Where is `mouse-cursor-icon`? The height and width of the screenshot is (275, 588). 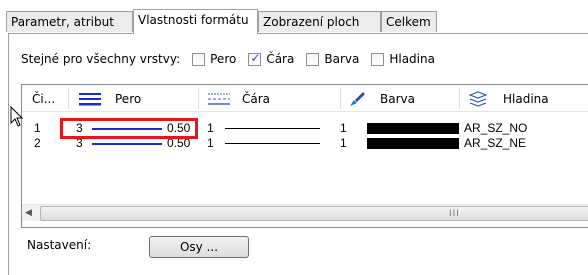 mouse-cursor-icon is located at coordinates (17, 116).